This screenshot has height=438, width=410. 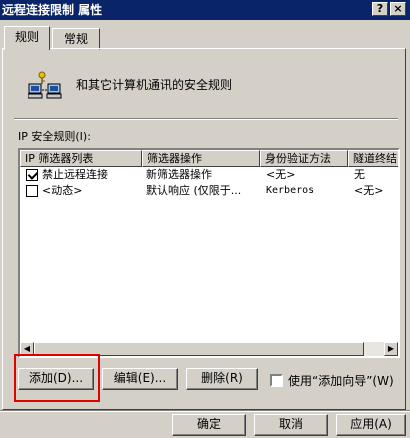 What do you see at coordinates (380, 9) in the screenshot?
I see `help-button: ?` at bounding box center [380, 9].